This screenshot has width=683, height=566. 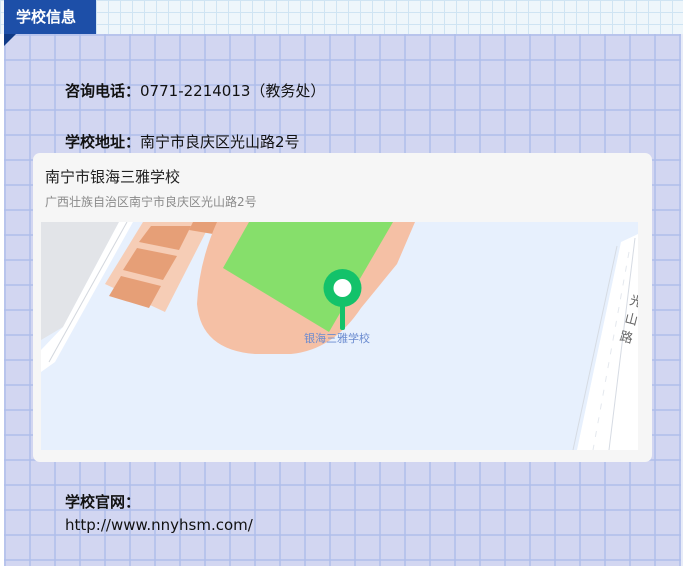 What do you see at coordinates (630, 320) in the screenshot?
I see `map-road-label-2: 山` at bounding box center [630, 320].